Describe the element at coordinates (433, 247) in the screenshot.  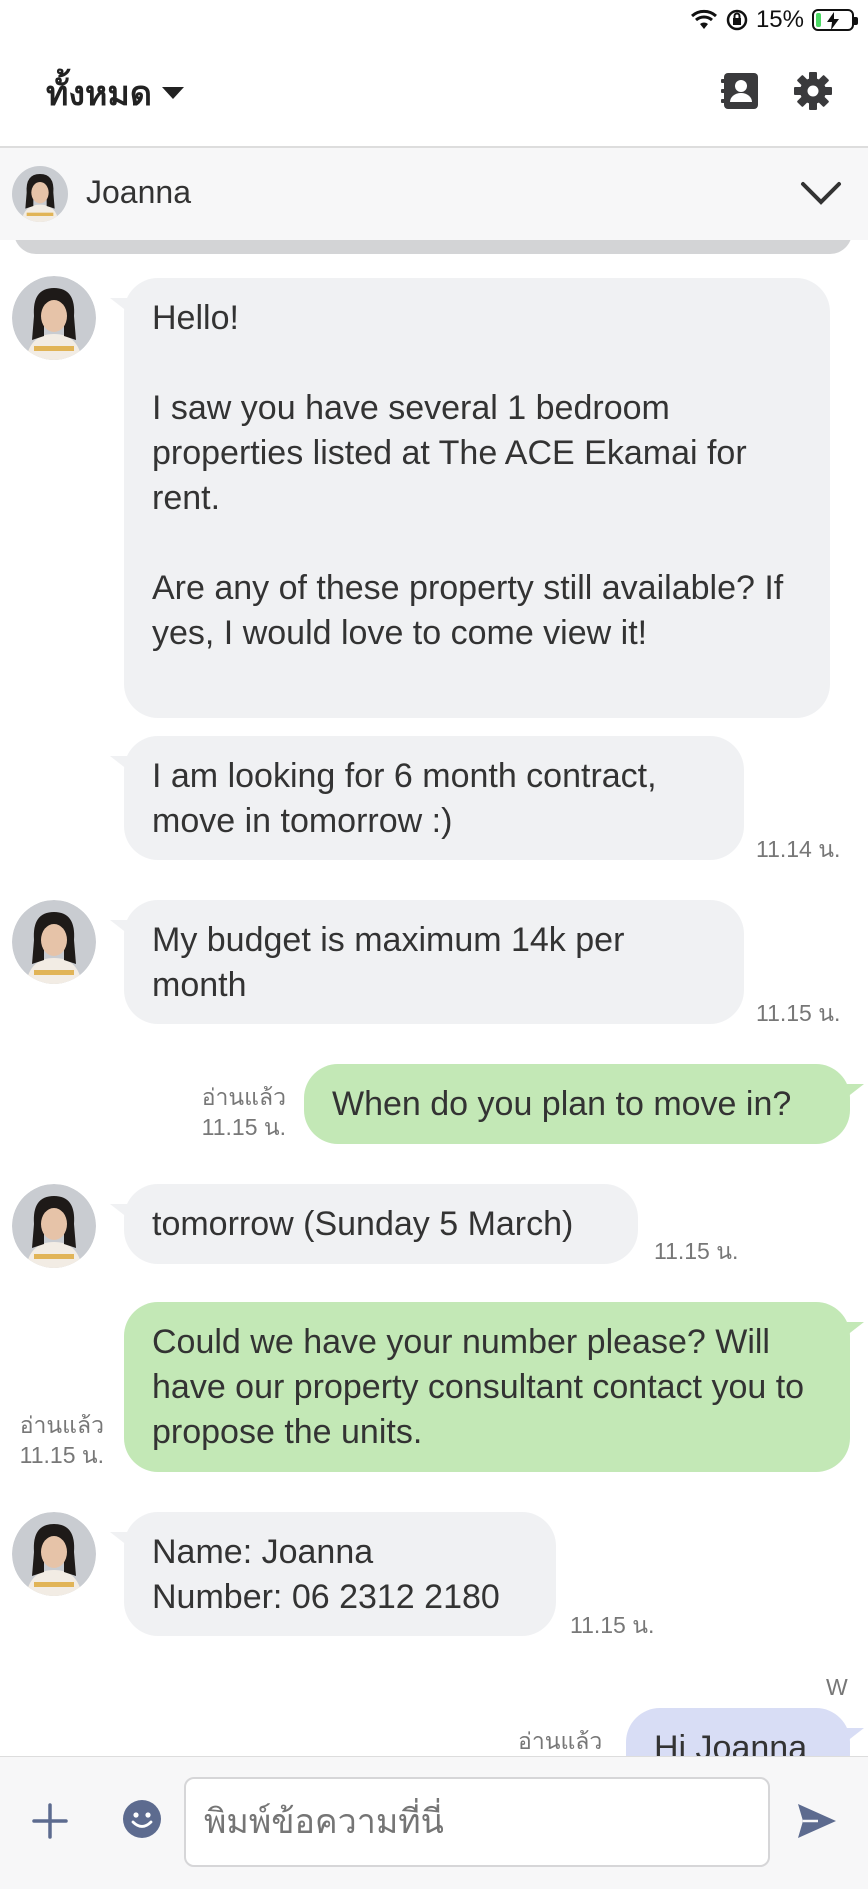
I see `previous-message-bubble` at that location.